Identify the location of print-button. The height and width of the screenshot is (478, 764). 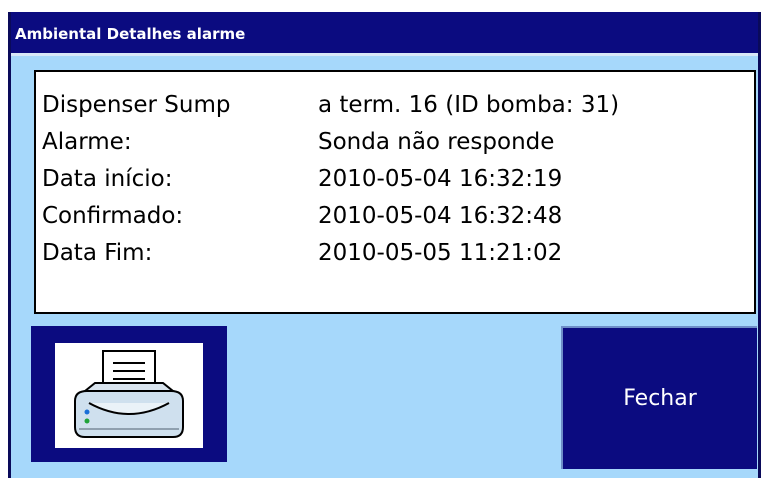
(129, 394).